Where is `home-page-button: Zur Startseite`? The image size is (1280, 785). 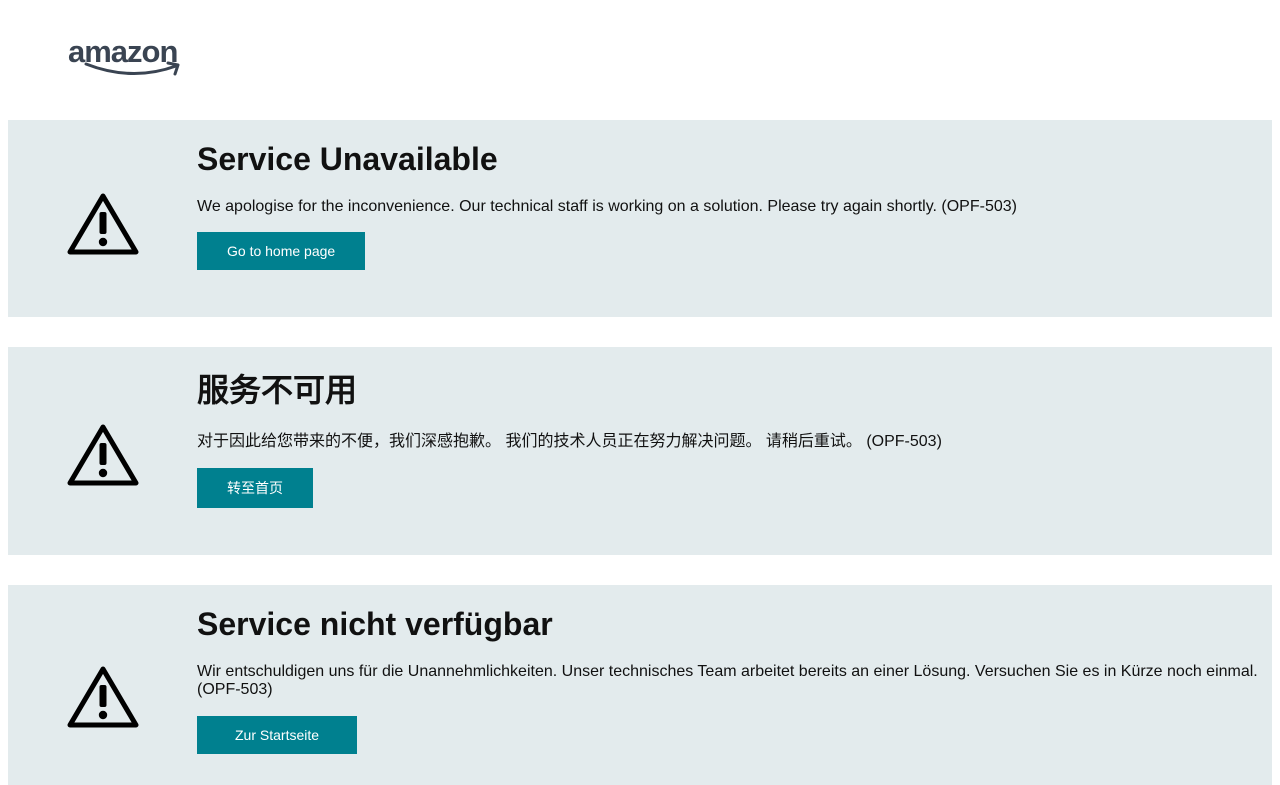 home-page-button: Zur Startseite is located at coordinates (277, 735).